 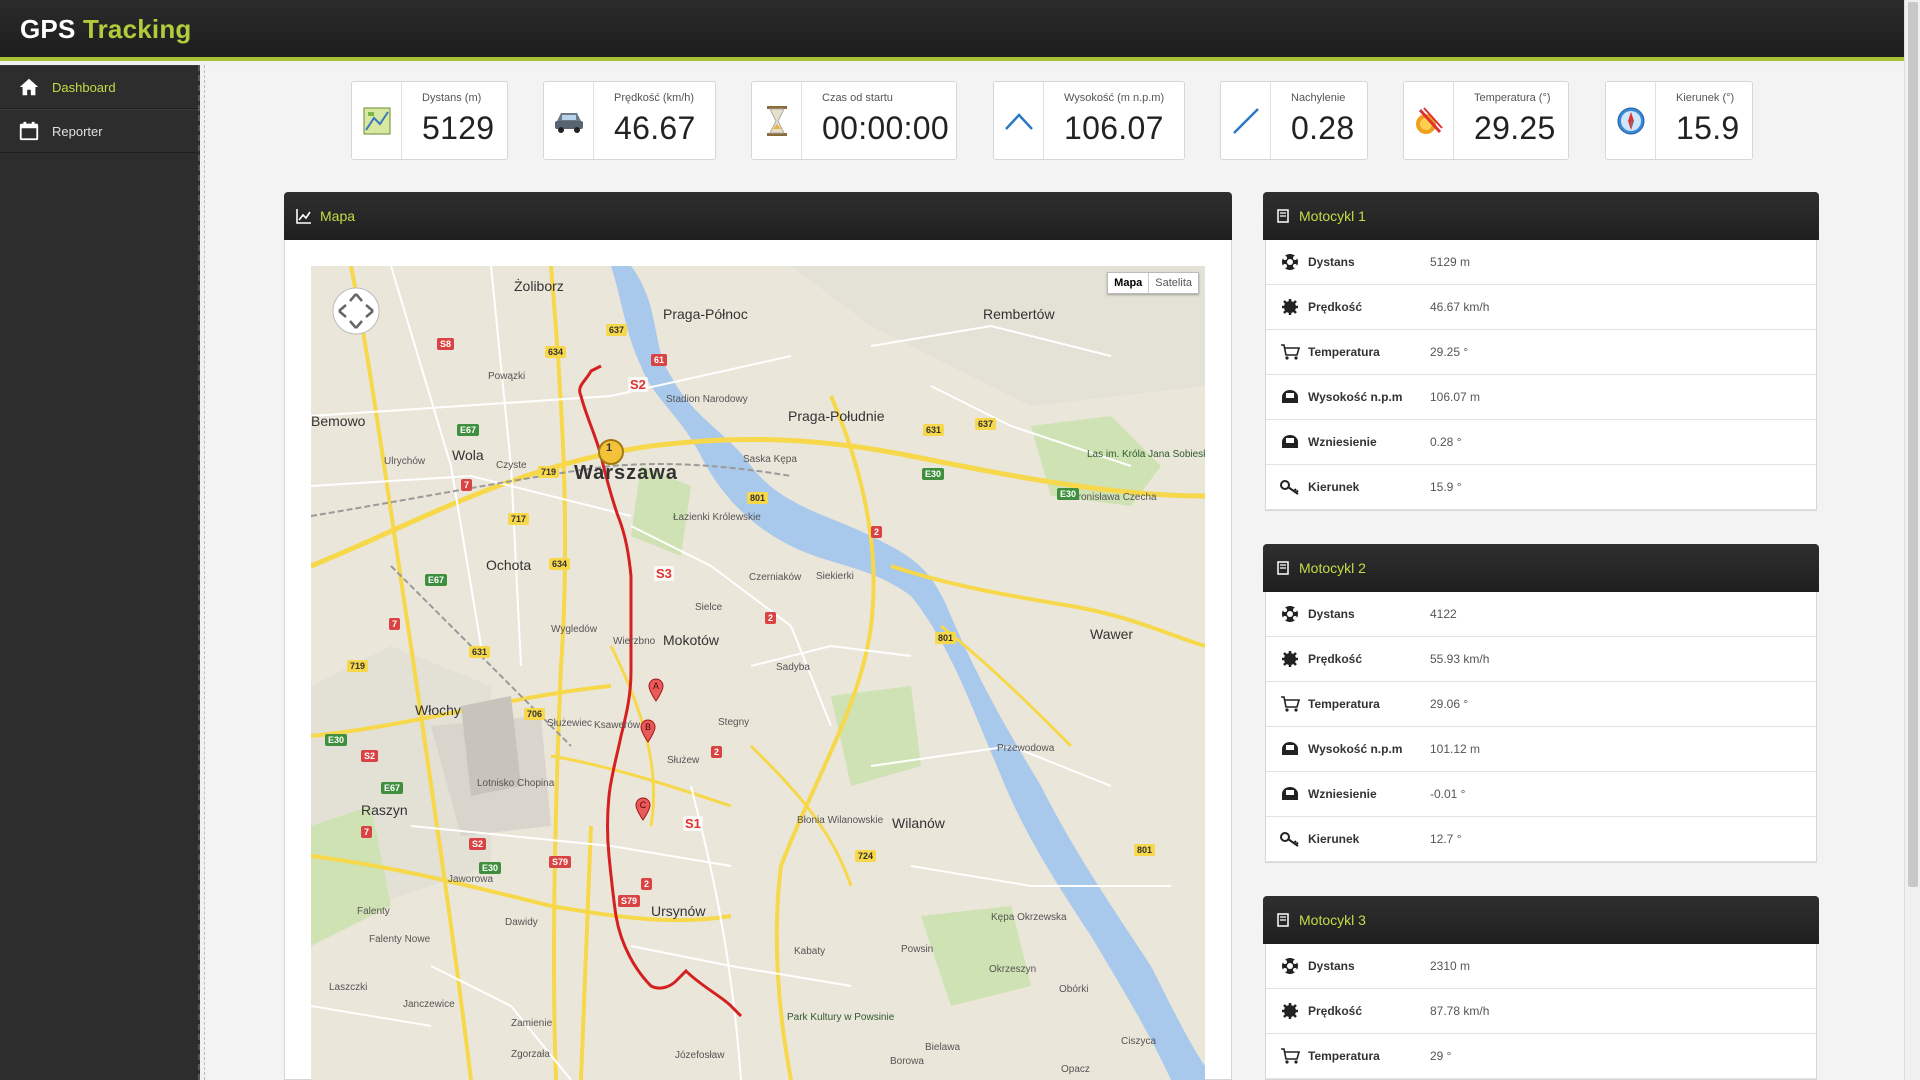 What do you see at coordinates (693, 823) in the screenshot?
I see `marker-s1: S1` at bounding box center [693, 823].